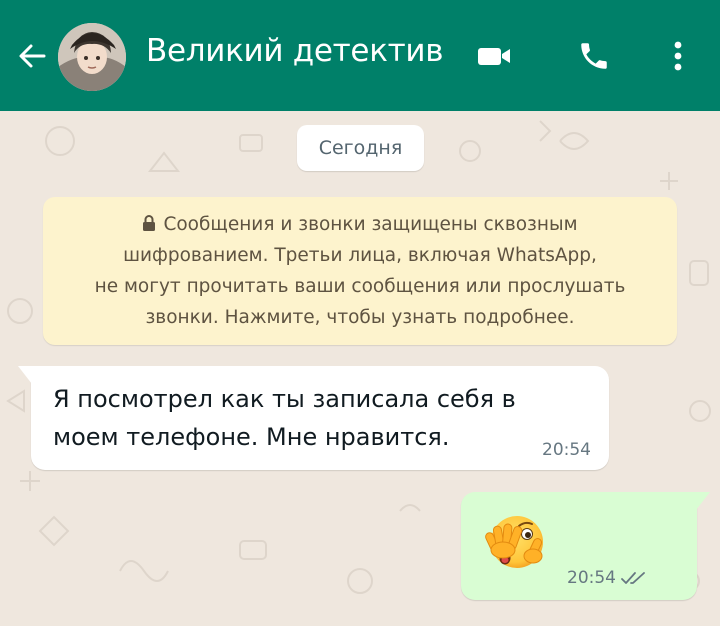 The height and width of the screenshot is (626, 720). I want to click on voice-call-button, so click(594, 56).